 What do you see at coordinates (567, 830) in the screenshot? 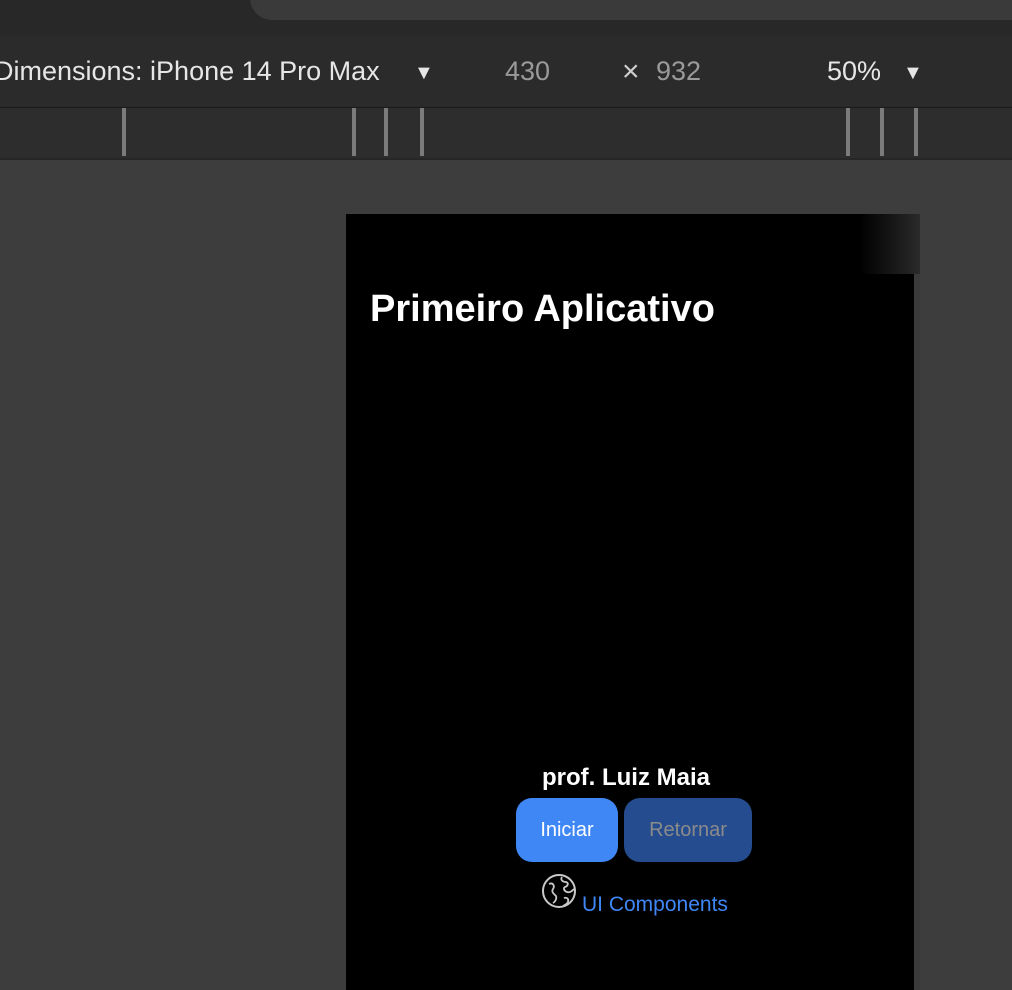
I see `start-button: Iniciar` at bounding box center [567, 830].